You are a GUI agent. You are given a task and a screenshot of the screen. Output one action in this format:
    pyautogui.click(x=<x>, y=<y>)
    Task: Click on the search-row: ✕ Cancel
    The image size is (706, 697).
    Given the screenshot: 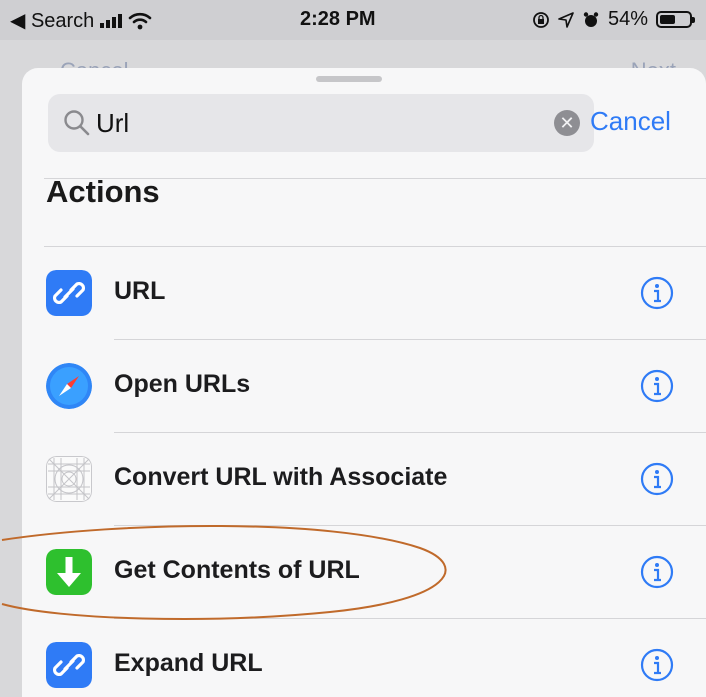 What is the action you would take?
    pyautogui.click(x=364, y=123)
    